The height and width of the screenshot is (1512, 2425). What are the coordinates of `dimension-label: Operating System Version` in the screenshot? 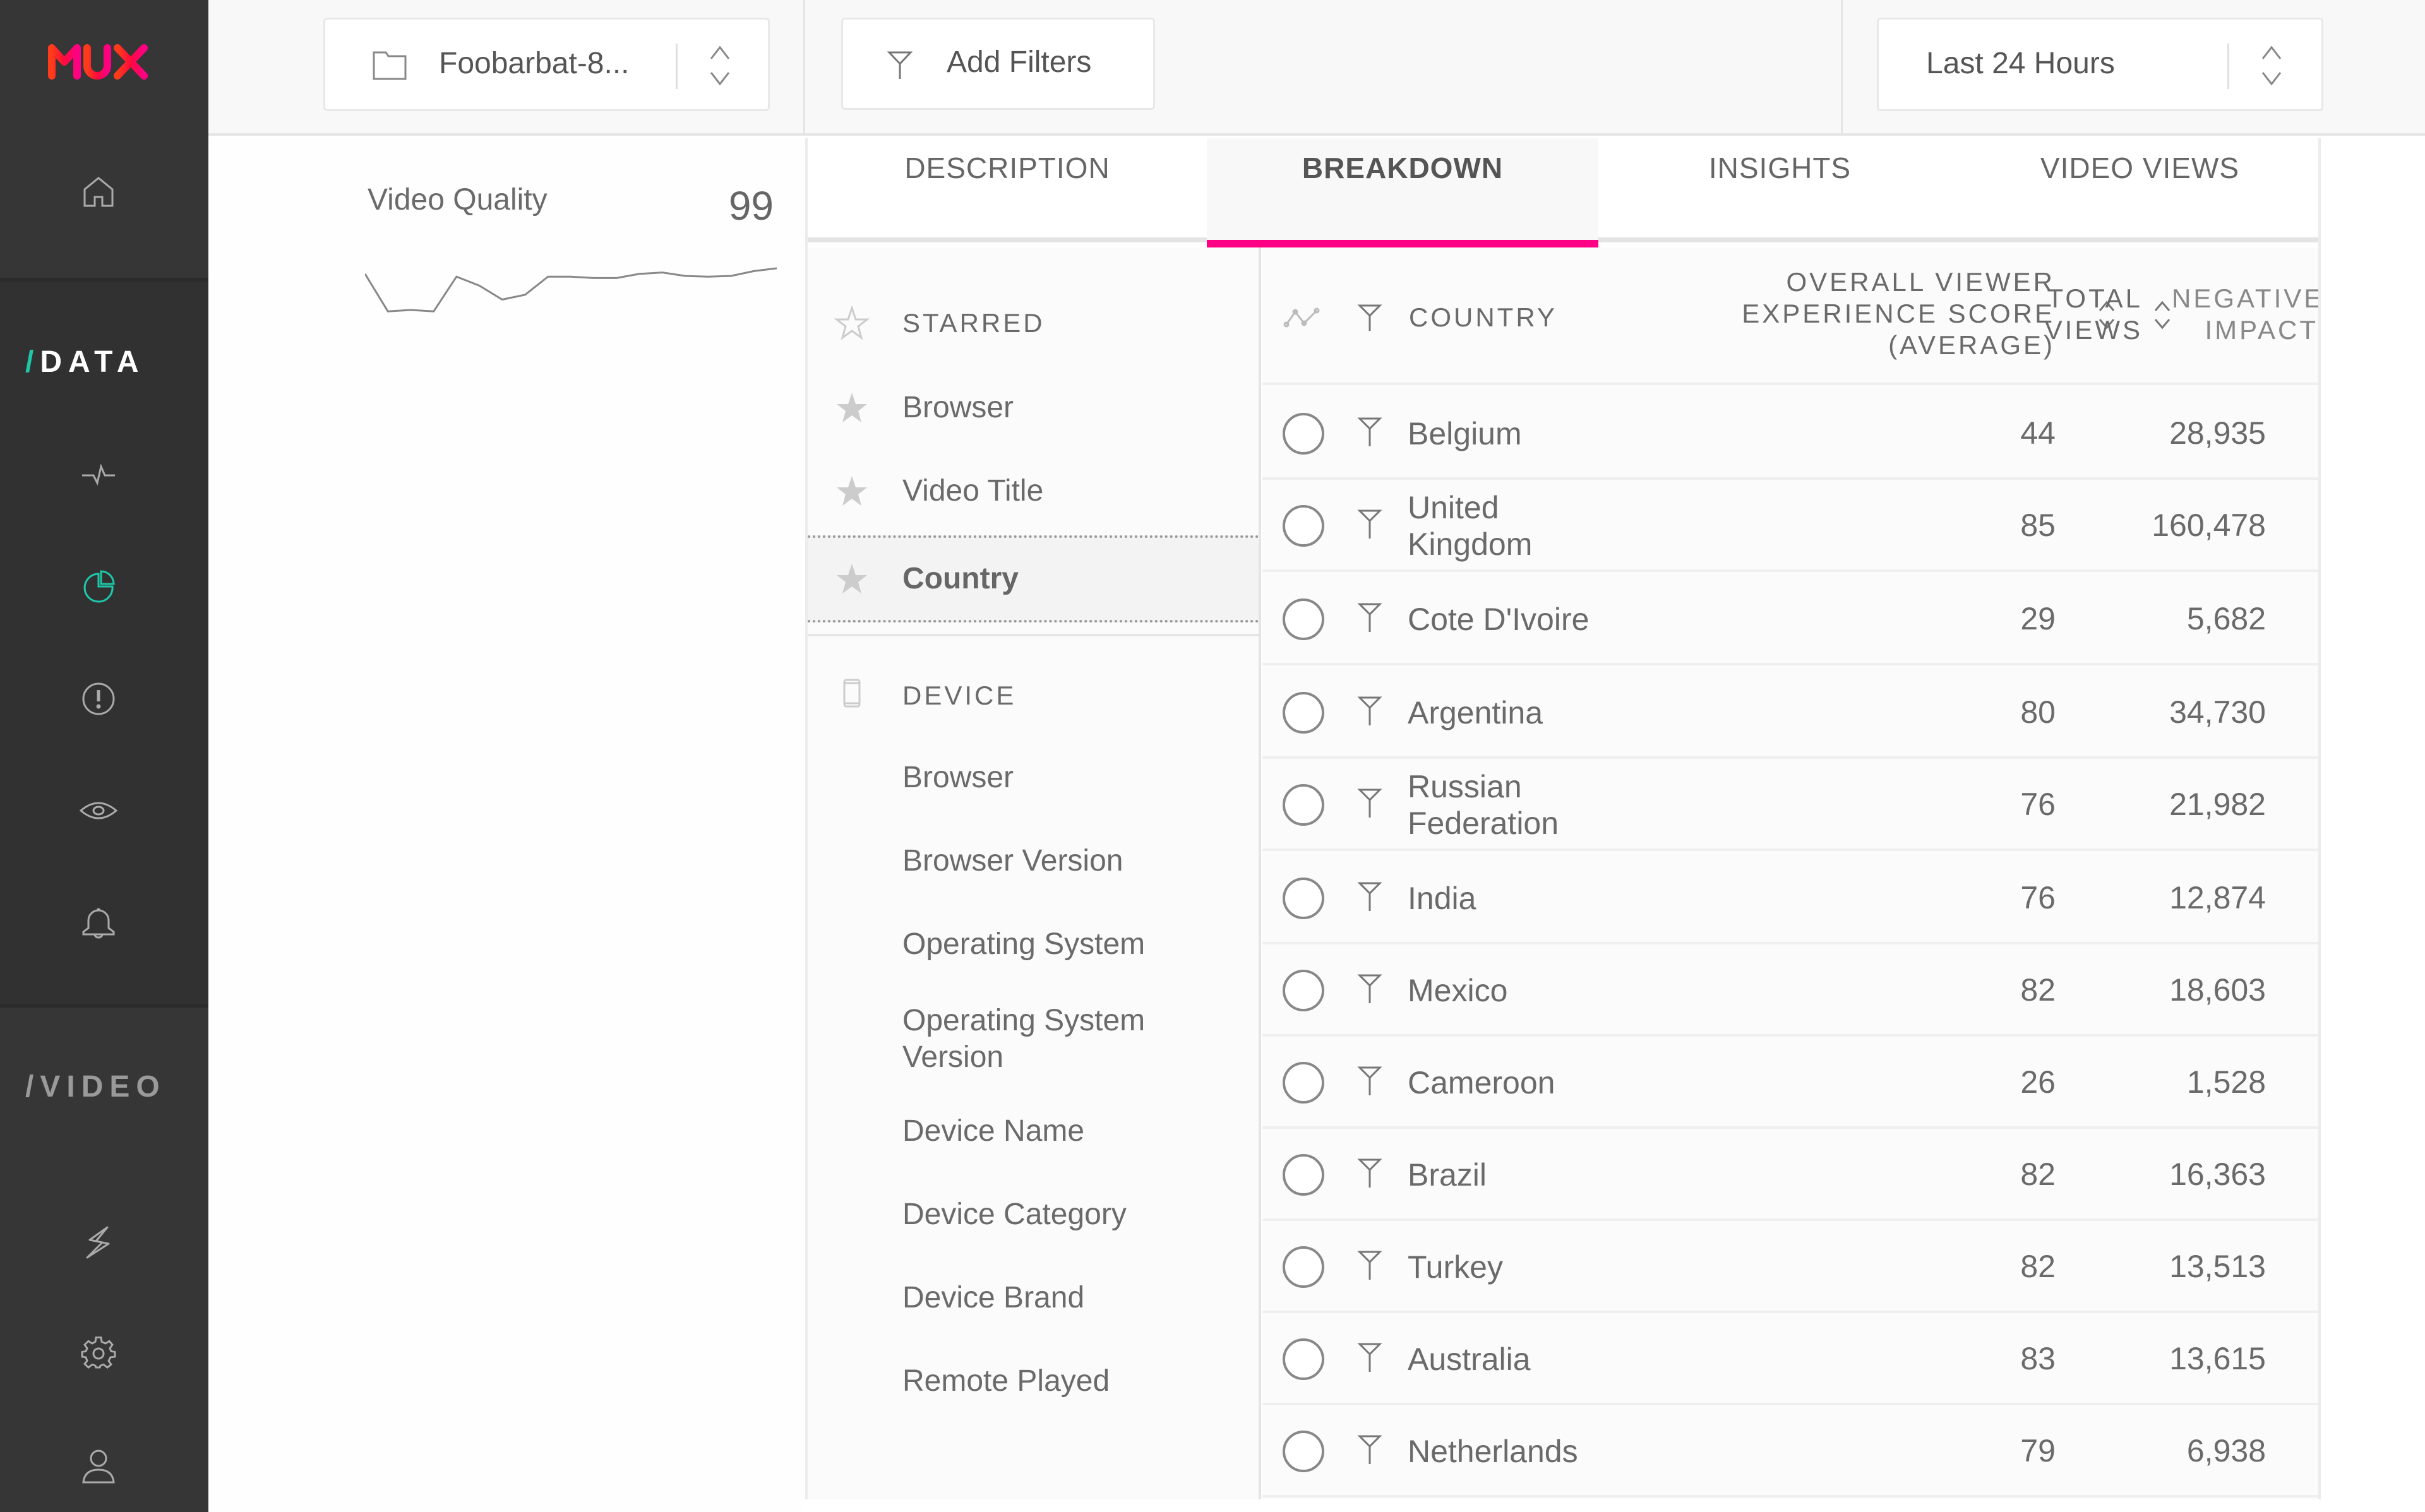 It's located at (1024, 1039).